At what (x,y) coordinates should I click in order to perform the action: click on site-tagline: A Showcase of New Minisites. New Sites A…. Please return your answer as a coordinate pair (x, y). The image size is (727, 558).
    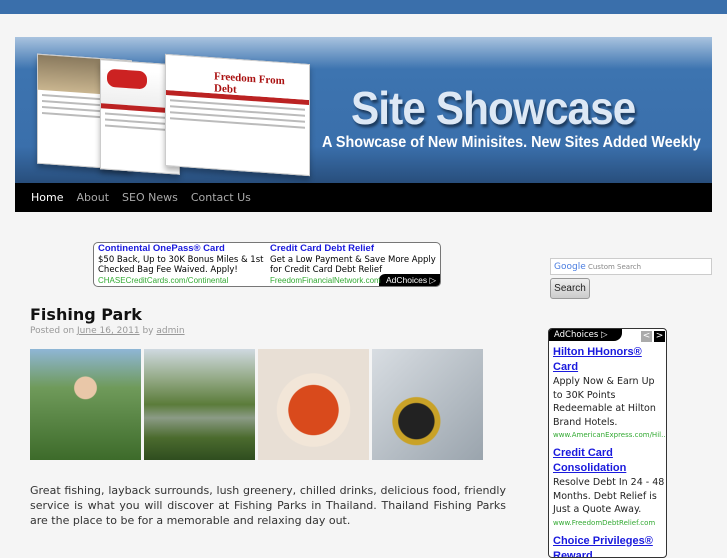
    Looking at the image, I should click on (511, 143).